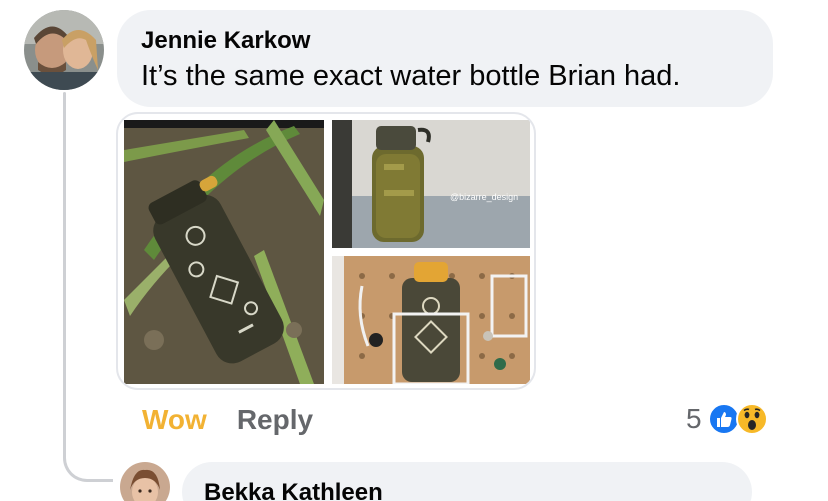  I want to click on comment-author: Jennie Karkow, so click(445, 41).